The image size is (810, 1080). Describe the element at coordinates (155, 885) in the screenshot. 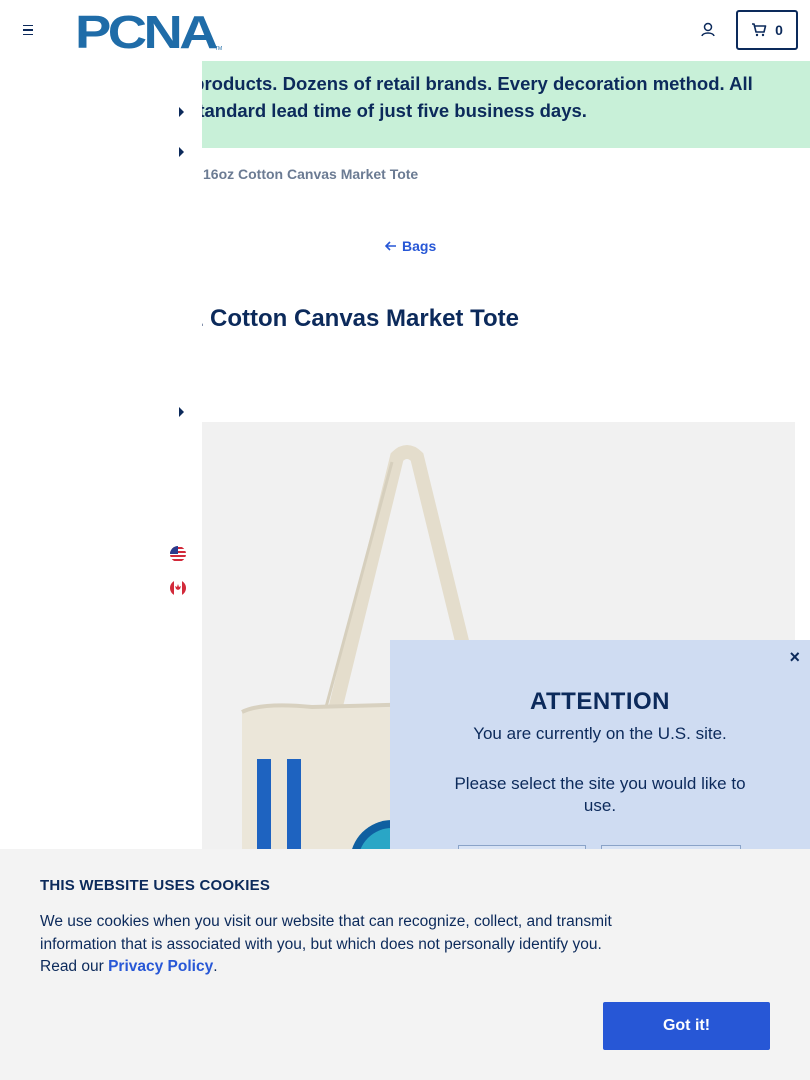

I see `cookie-heading: THIS WEBSITE USES COOKIES` at that location.